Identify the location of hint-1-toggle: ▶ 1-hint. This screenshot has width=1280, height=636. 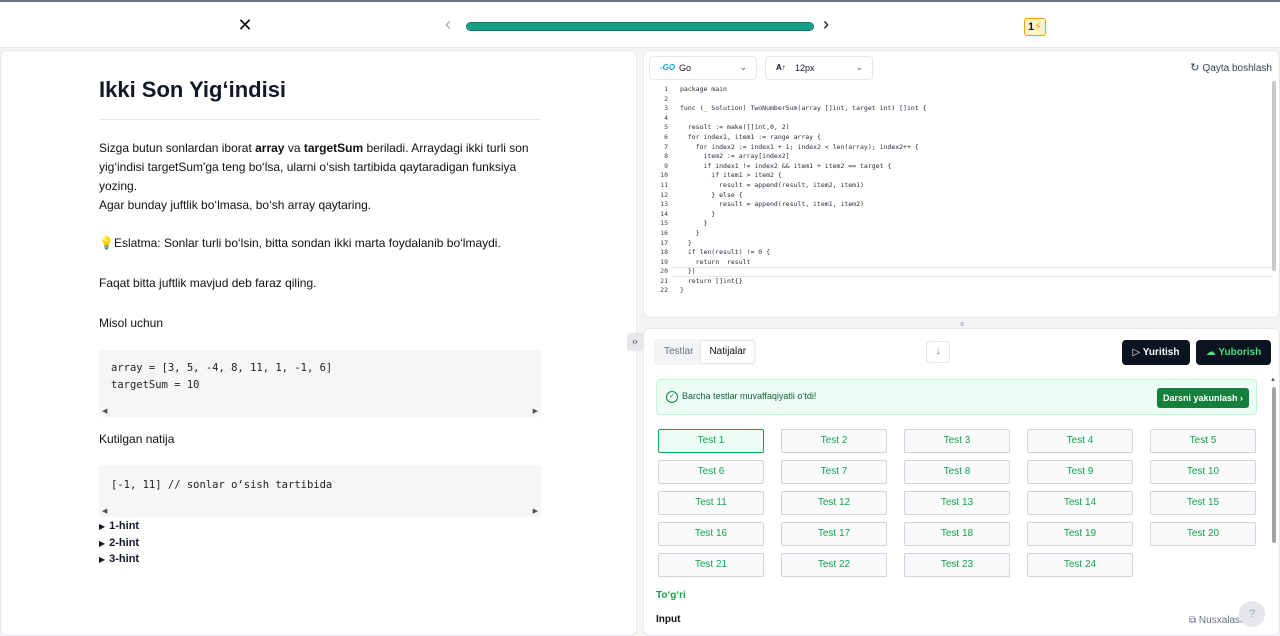
(119, 526).